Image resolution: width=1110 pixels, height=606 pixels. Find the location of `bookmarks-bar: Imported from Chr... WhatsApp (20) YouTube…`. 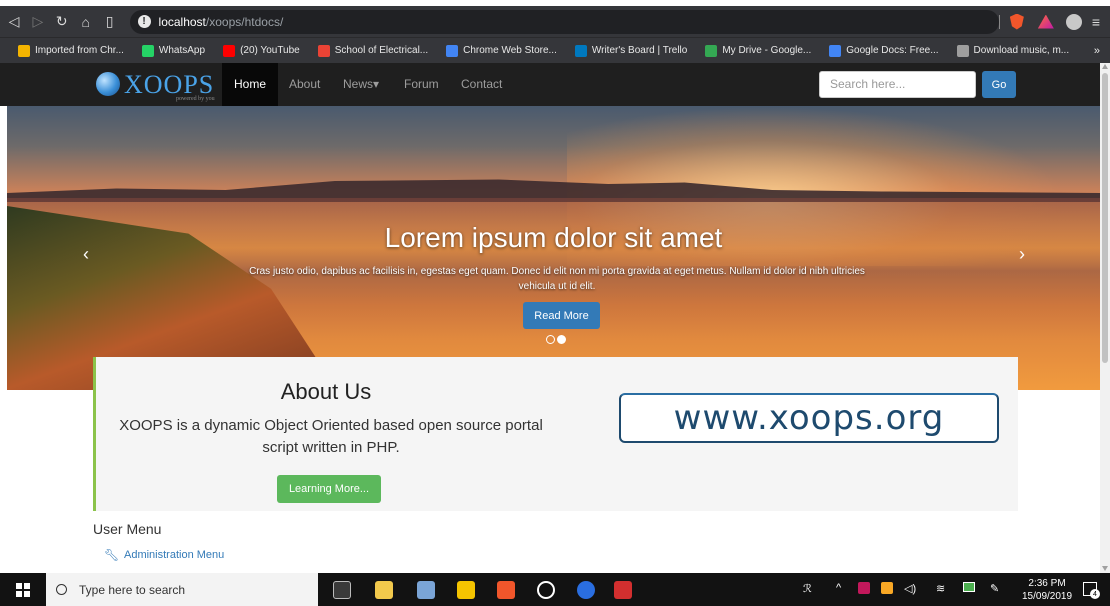

bookmarks-bar: Imported from Chr... WhatsApp (20) YouTube… is located at coordinates (555, 50).